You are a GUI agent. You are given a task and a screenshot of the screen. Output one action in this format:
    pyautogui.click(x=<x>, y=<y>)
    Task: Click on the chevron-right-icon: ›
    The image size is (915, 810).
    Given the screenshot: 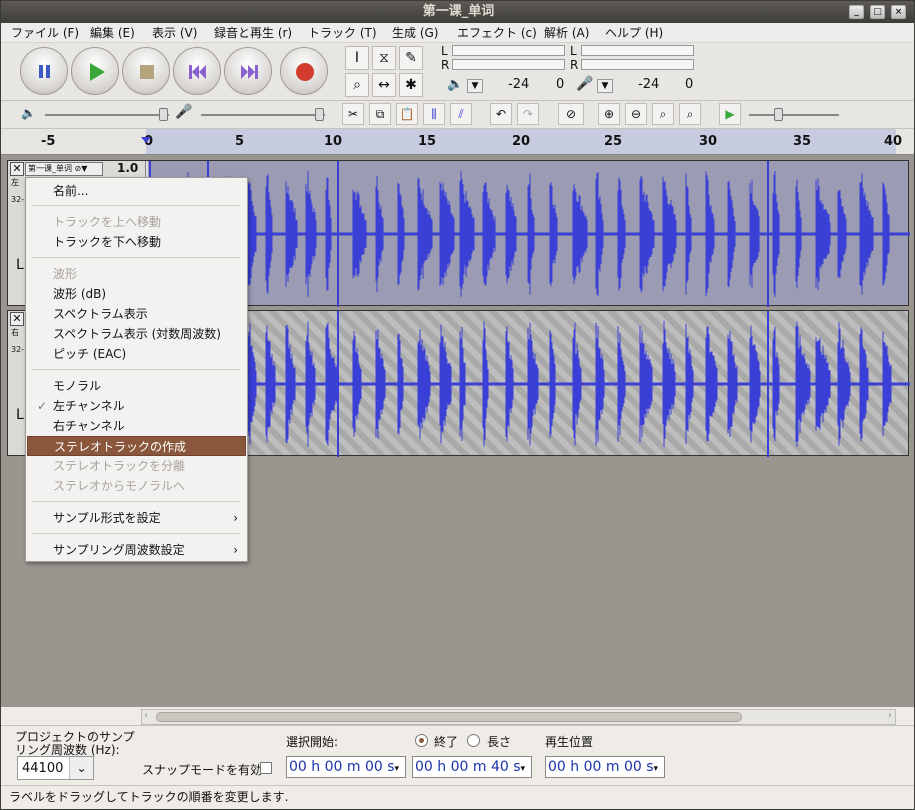 What is the action you would take?
    pyautogui.click(x=235, y=518)
    